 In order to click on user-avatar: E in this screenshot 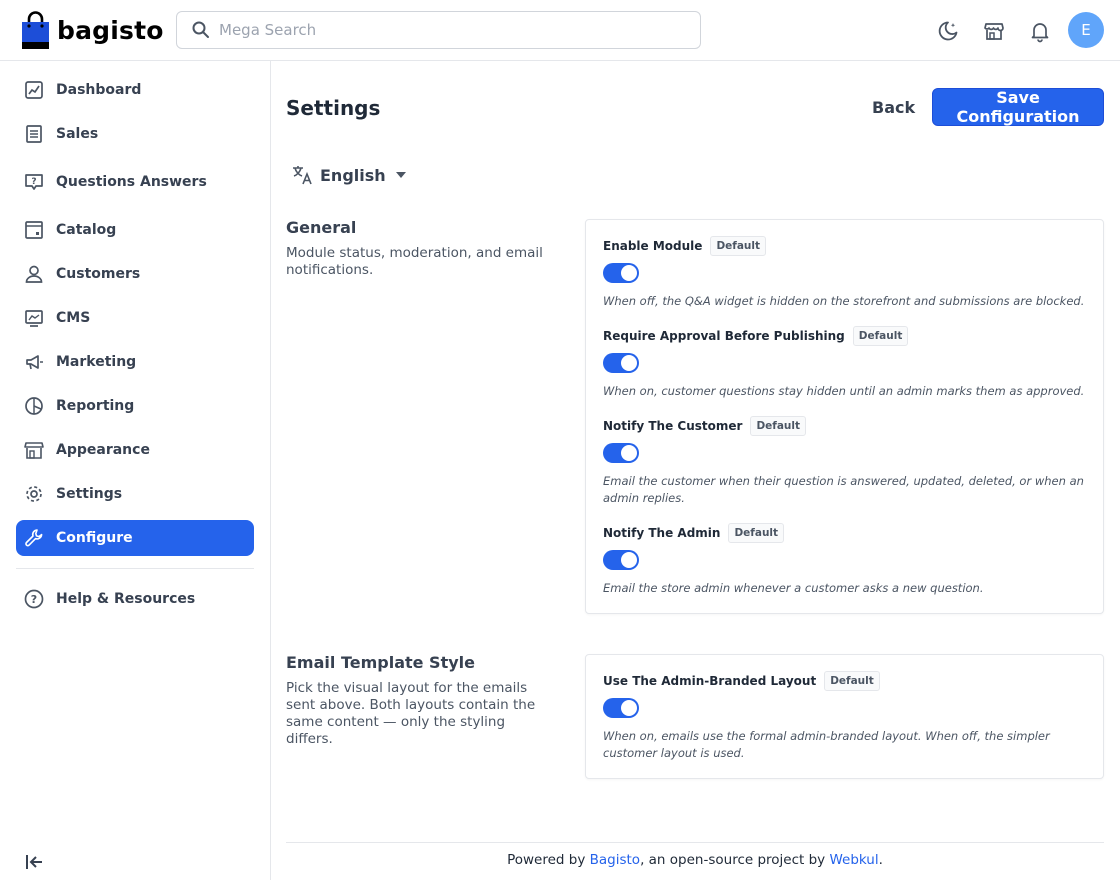, I will do `click(1086, 30)`.